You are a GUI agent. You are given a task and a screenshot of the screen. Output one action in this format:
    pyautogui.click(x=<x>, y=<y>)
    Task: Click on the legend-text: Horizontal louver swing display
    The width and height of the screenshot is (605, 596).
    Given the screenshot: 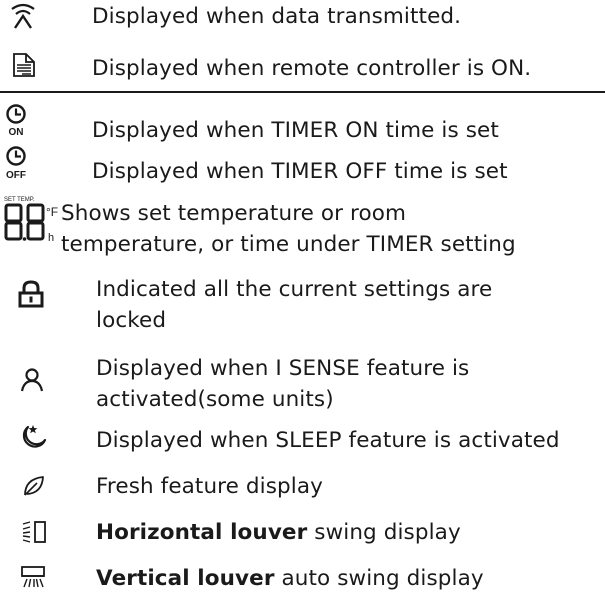 What is the action you would take?
    pyautogui.click(x=278, y=532)
    